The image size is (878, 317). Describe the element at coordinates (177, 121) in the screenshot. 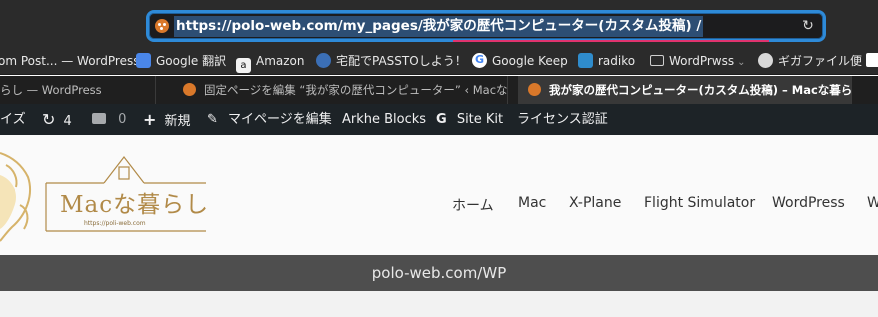

I see `admin-new-label: 新規` at that location.